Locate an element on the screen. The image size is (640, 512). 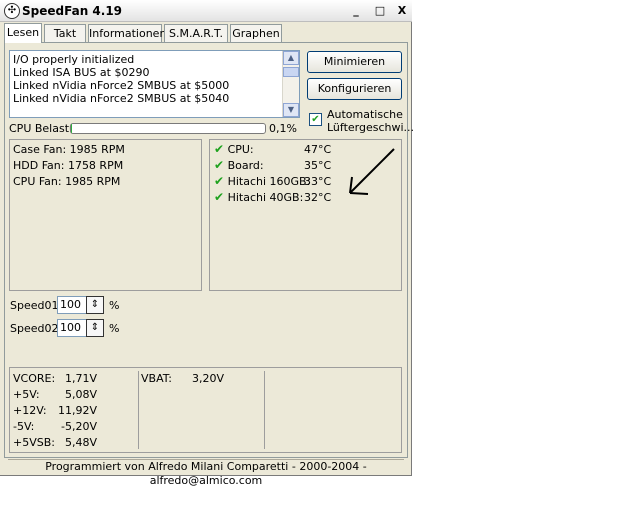
minimize-window-button: _ is located at coordinates (356, 11).